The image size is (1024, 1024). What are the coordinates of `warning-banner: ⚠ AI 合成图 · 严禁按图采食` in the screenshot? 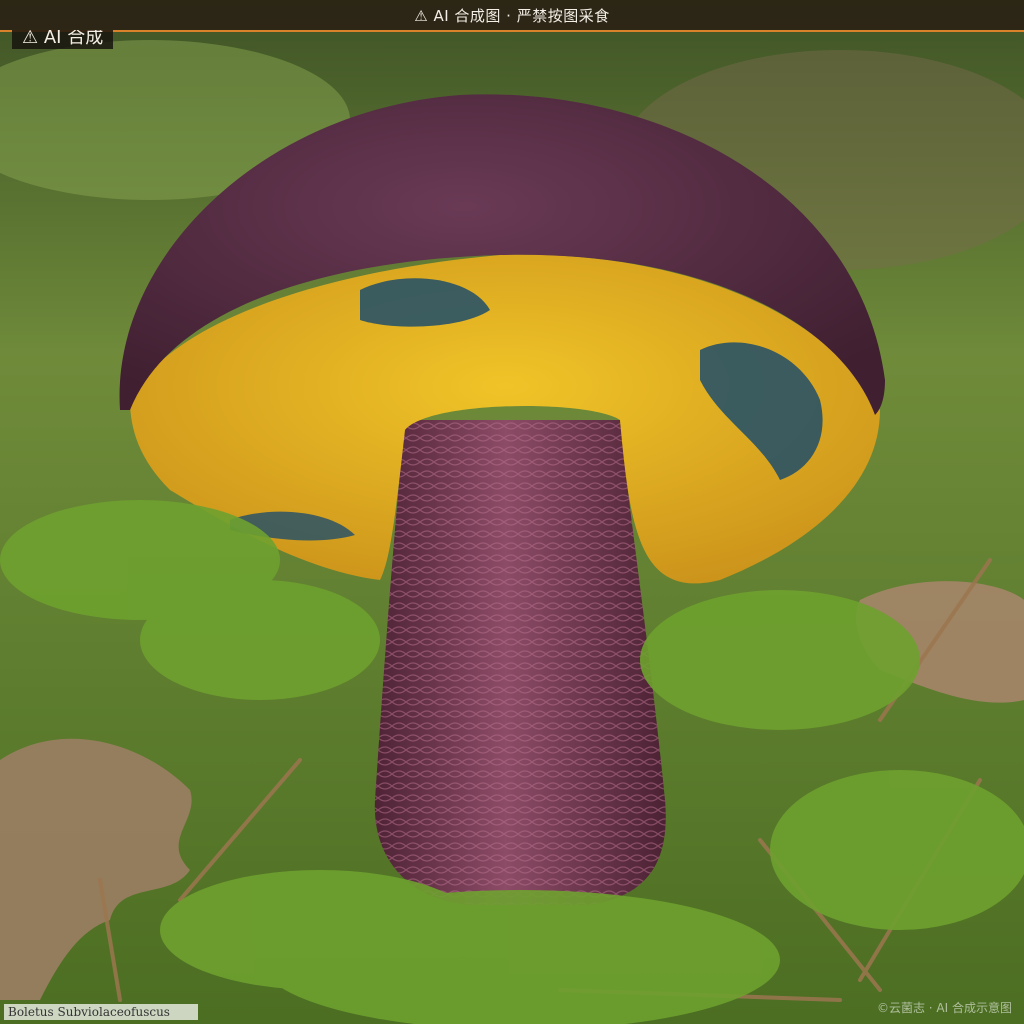 It's located at (512, 16).